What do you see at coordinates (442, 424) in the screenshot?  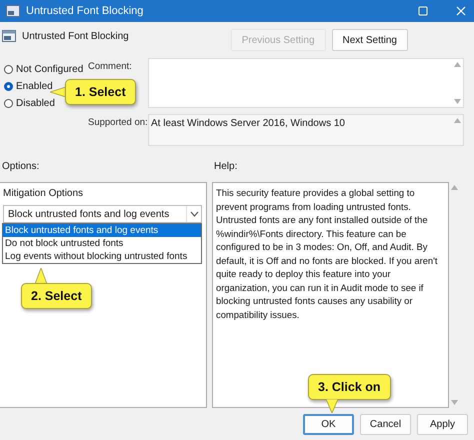 I see `dialog-button: Apply` at bounding box center [442, 424].